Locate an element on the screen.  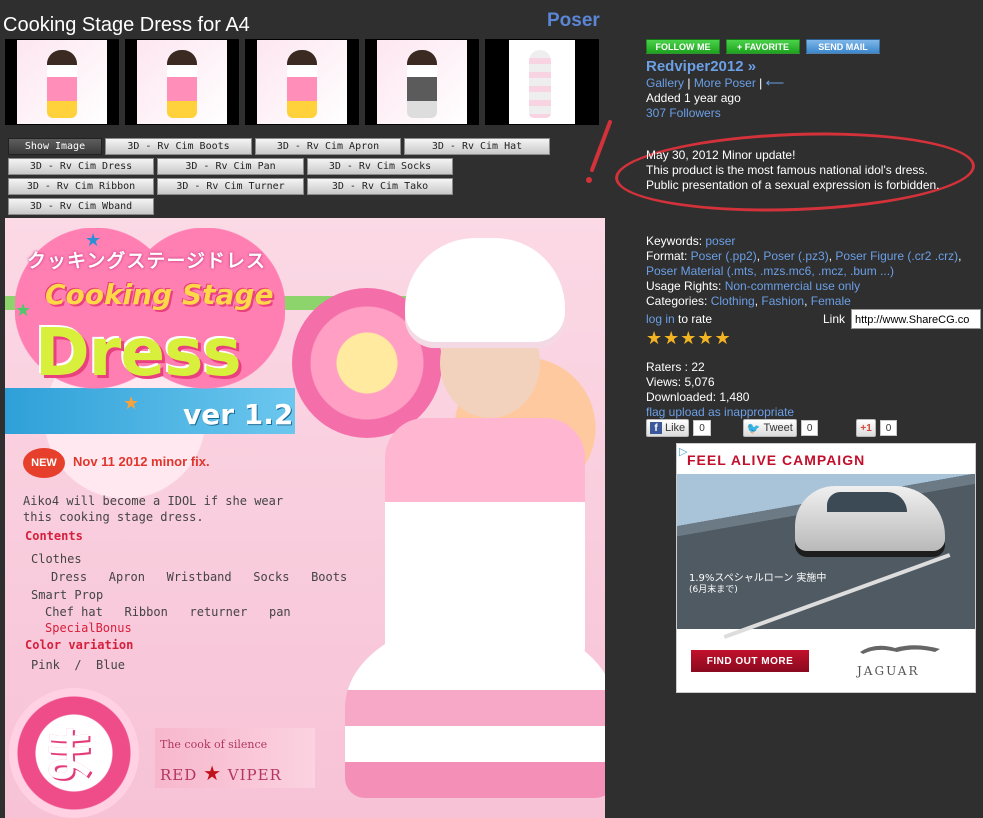
format-link-pz3: Poser (.pz3) is located at coordinates (795, 256).